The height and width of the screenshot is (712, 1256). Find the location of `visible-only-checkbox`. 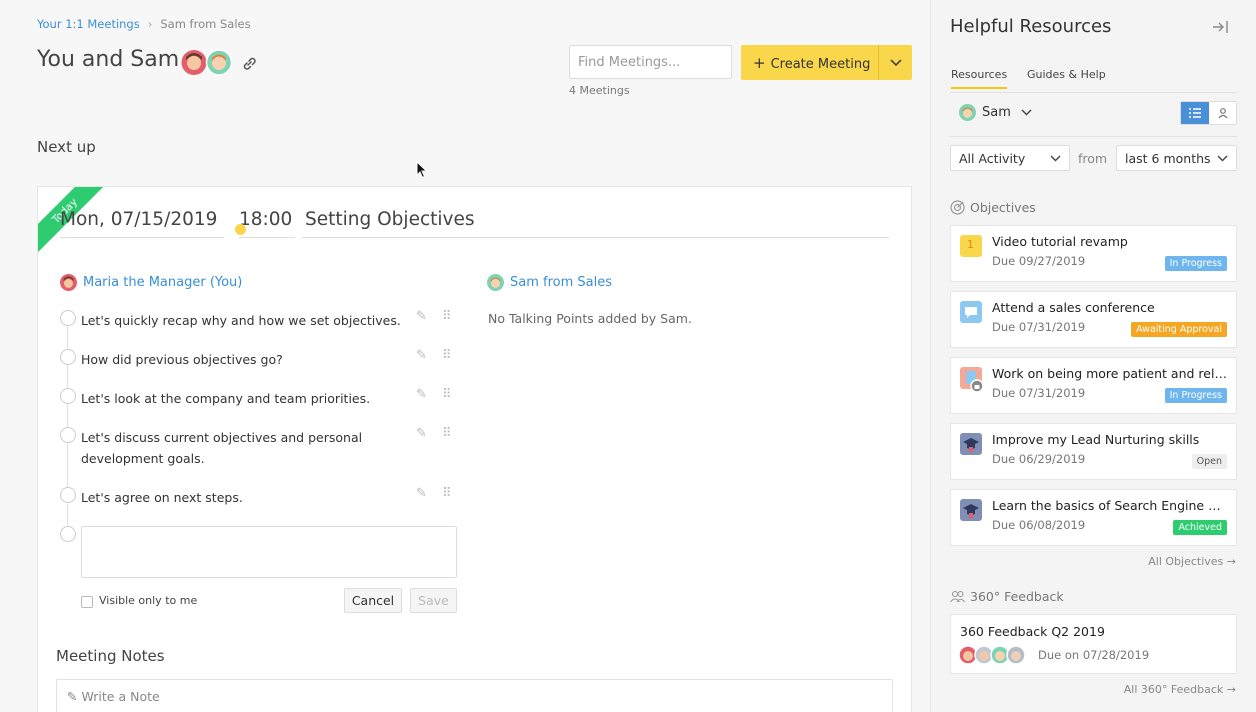

visible-only-checkbox is located at coordinates (87, 602).